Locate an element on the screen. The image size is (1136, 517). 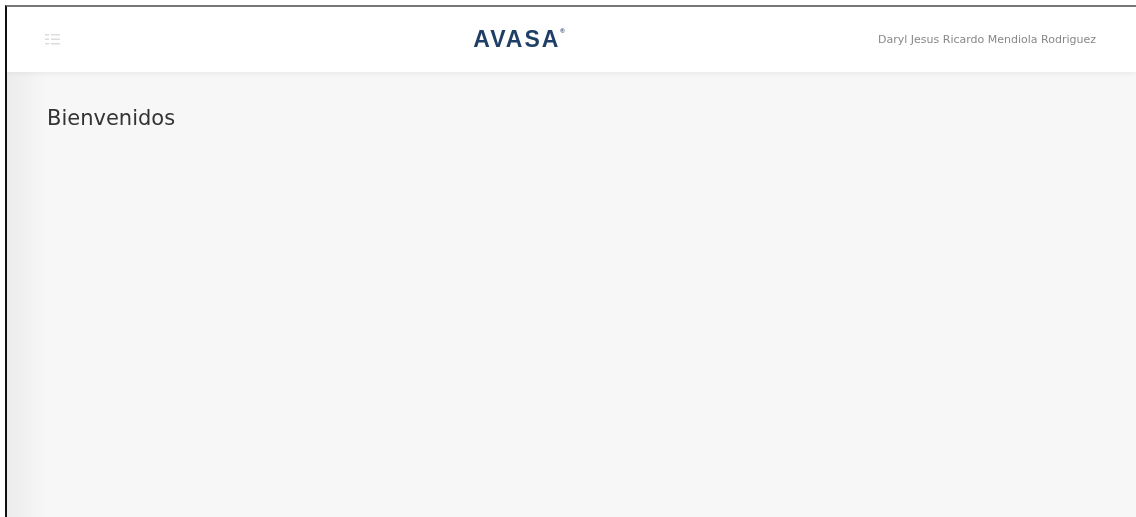
user-name: Daryl Jesus Ricardo Mendiola Rodriguez is located at coordinates (987, 39).